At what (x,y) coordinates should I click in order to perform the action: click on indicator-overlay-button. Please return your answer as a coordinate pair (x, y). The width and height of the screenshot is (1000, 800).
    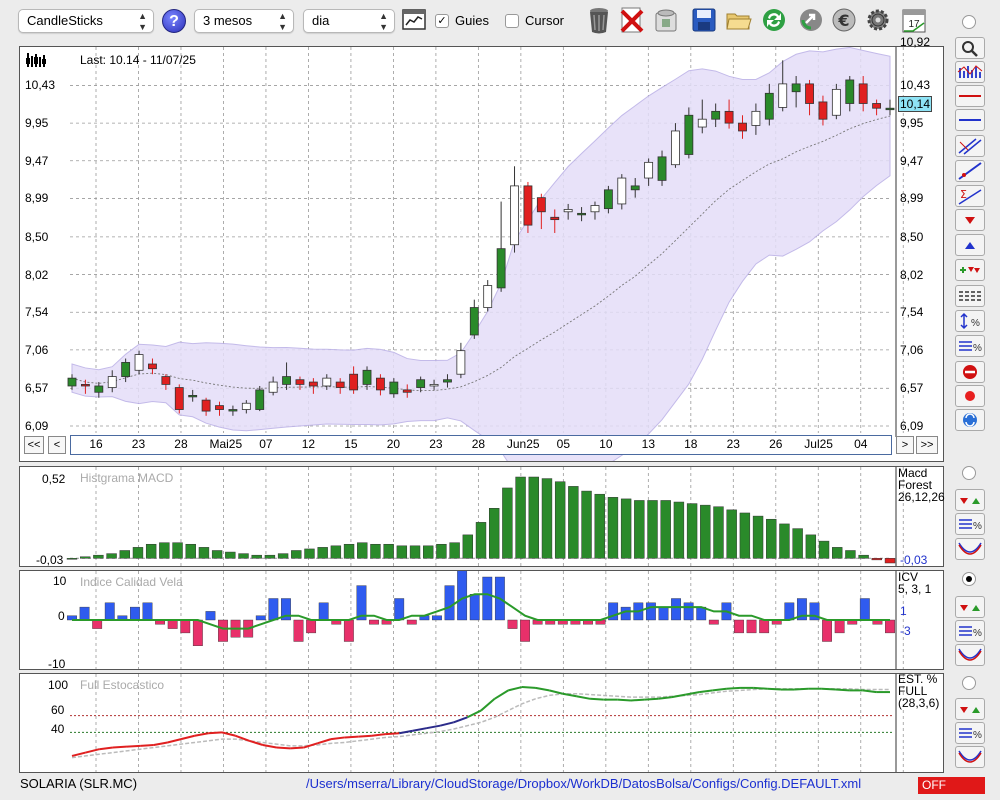
    Looking at the image, I should click on (970, 72).